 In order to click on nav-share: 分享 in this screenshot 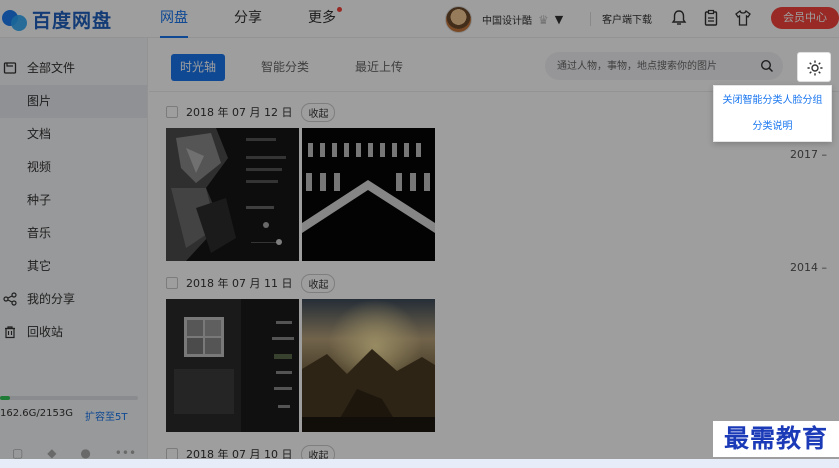, I will do `click(248, 19)`.